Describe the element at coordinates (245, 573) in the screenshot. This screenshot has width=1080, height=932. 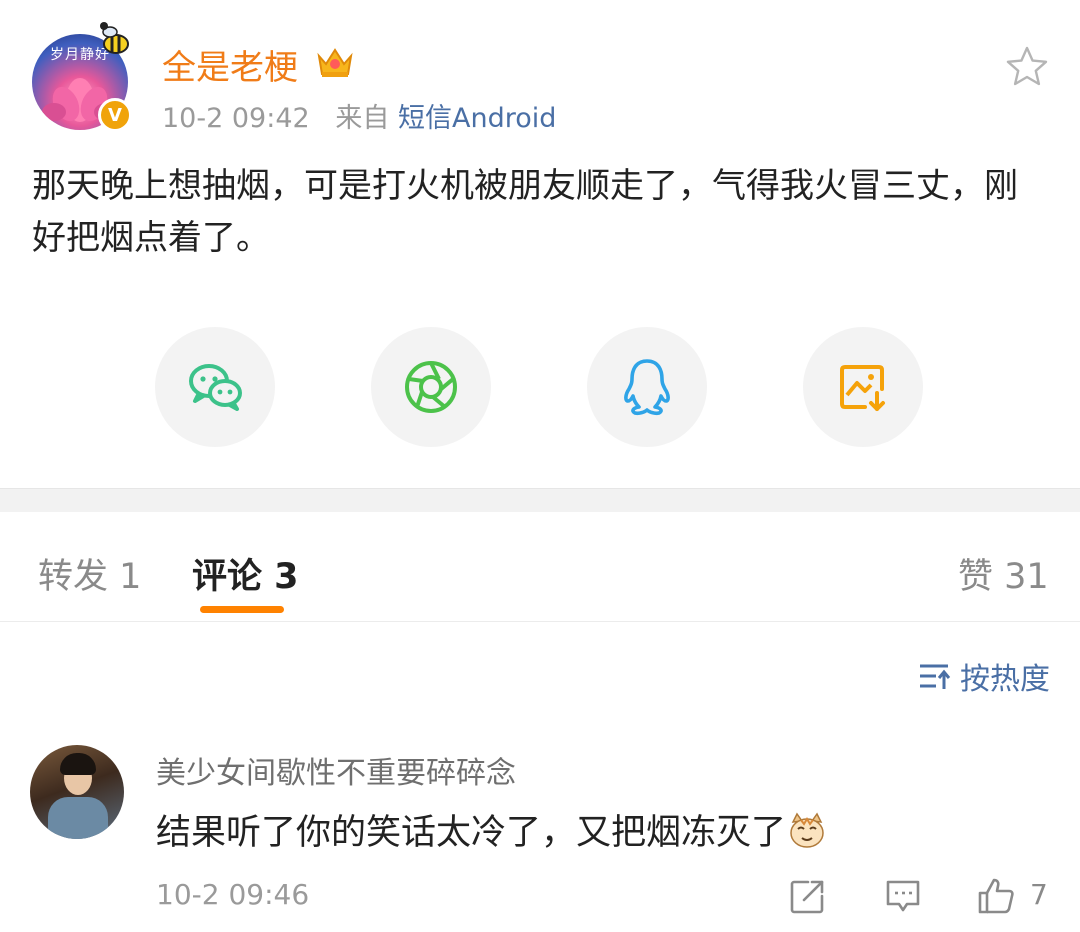
I see `tab-comments: 评论 3` at that location.